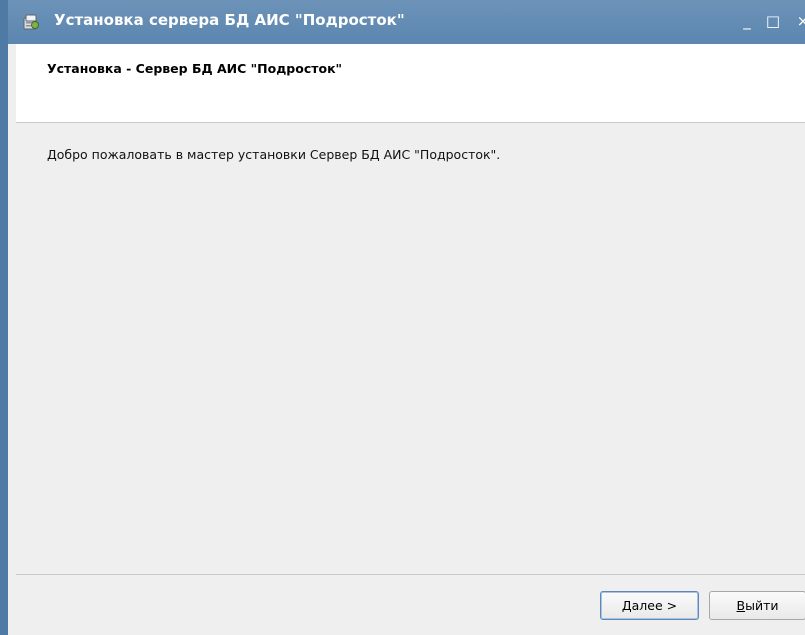  What do you see at coordinates (654, 605) in the screenshot?
I see `next-button-label: алее >` at bounding box center [654, 605].